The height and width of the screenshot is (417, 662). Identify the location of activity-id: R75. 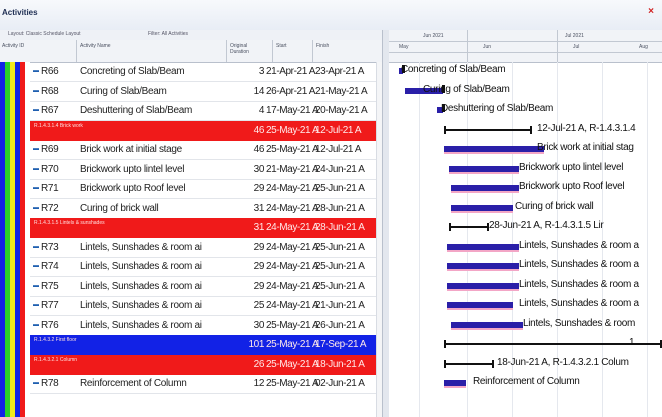
(50, 286).